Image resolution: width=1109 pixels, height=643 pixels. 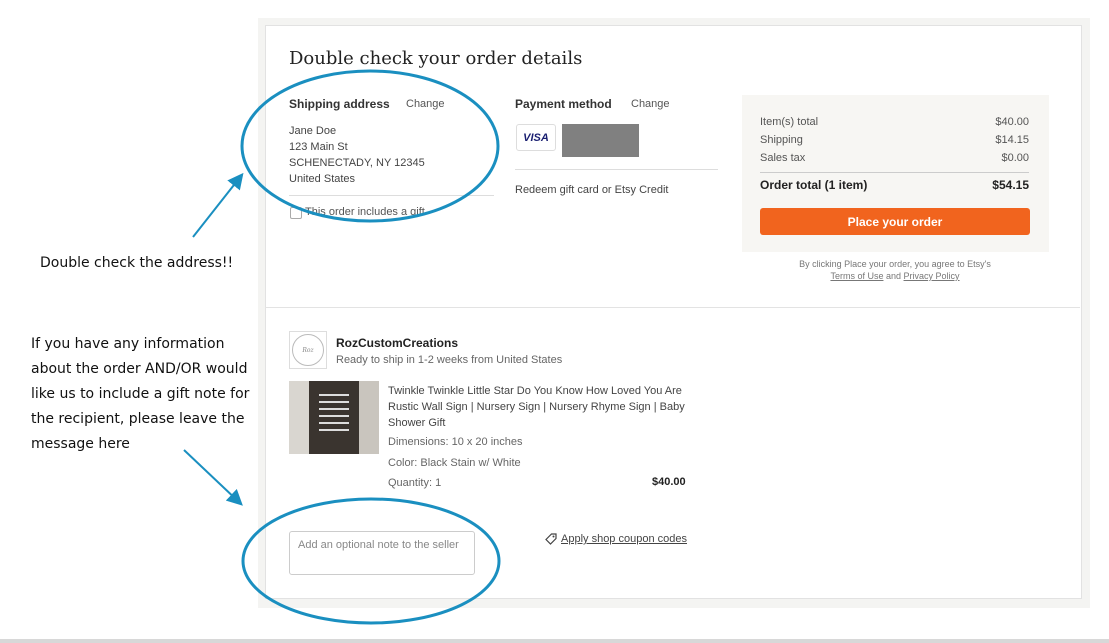 What do you see at coordinates (128, 344) in the screenshot?
I see `annotation-note-line: If you have any information` at bounding box center [128, 344].